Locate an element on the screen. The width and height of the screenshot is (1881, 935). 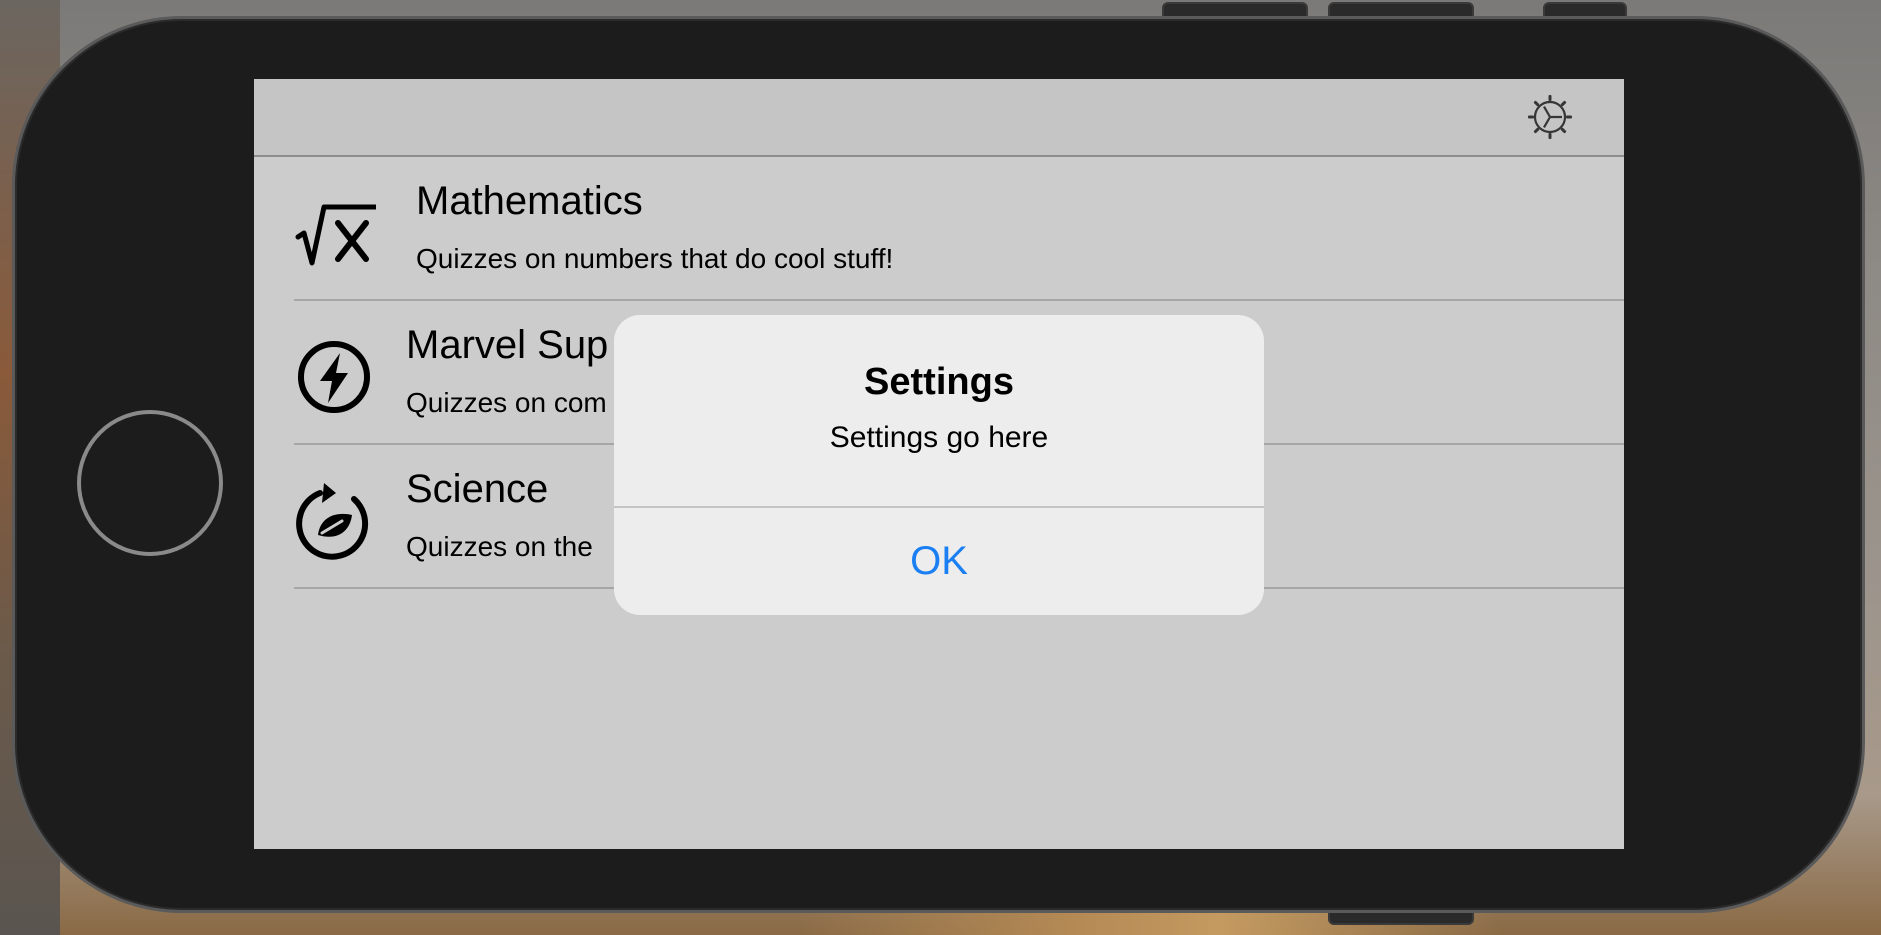
alert-title: Settings is located at coordinates (939, 382).